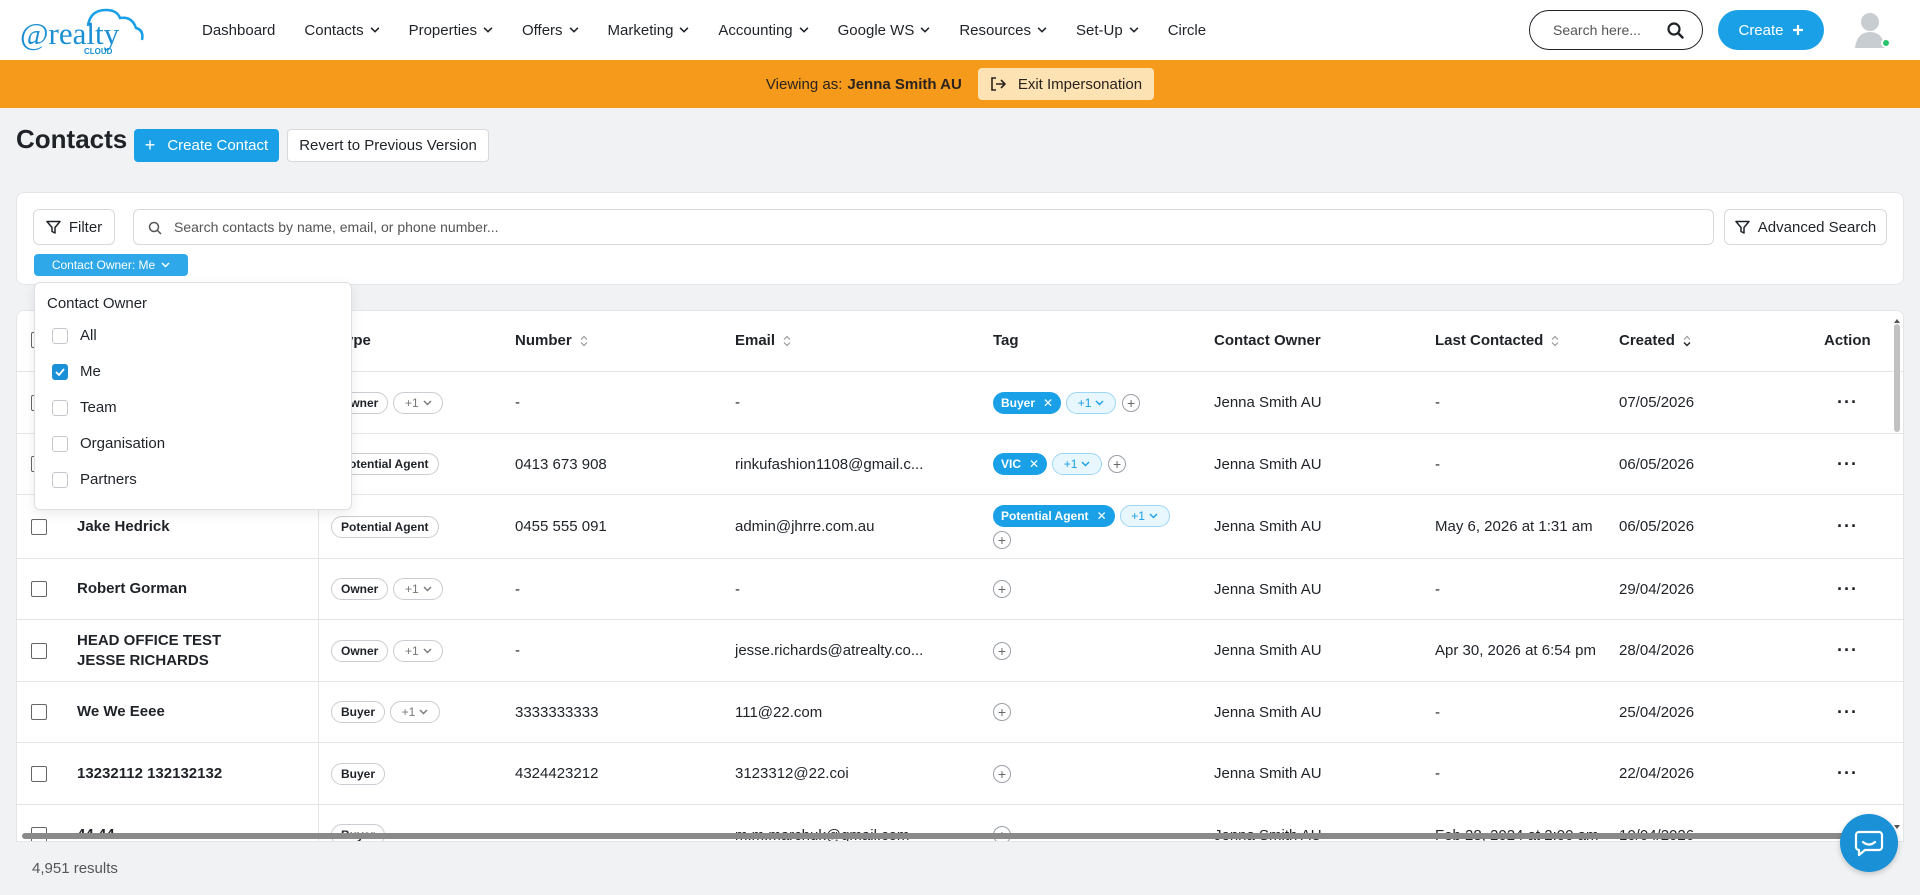 The width and height of the screenshot is (1920, 895). What do you see at coordinates (412, 402) in the screenshot?
I see `type-more-label: +1` at bounding box center [412, 402].